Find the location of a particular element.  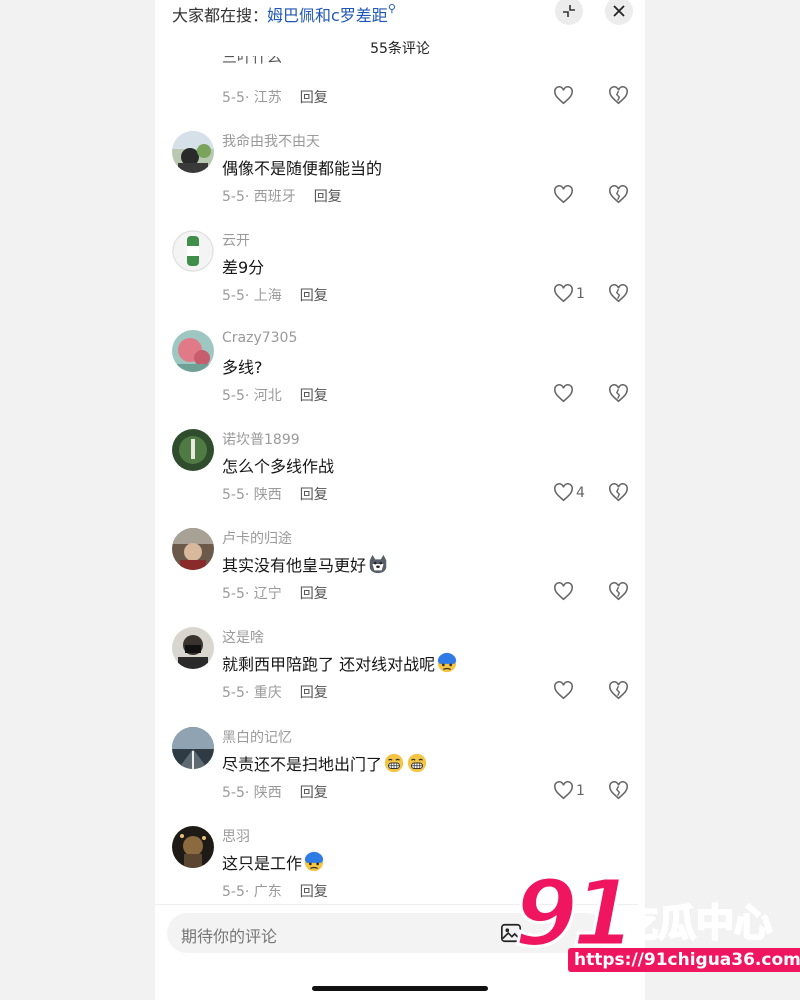

comment-input-placeholder: 期待你的评论 is located at coordinates (229, 936).